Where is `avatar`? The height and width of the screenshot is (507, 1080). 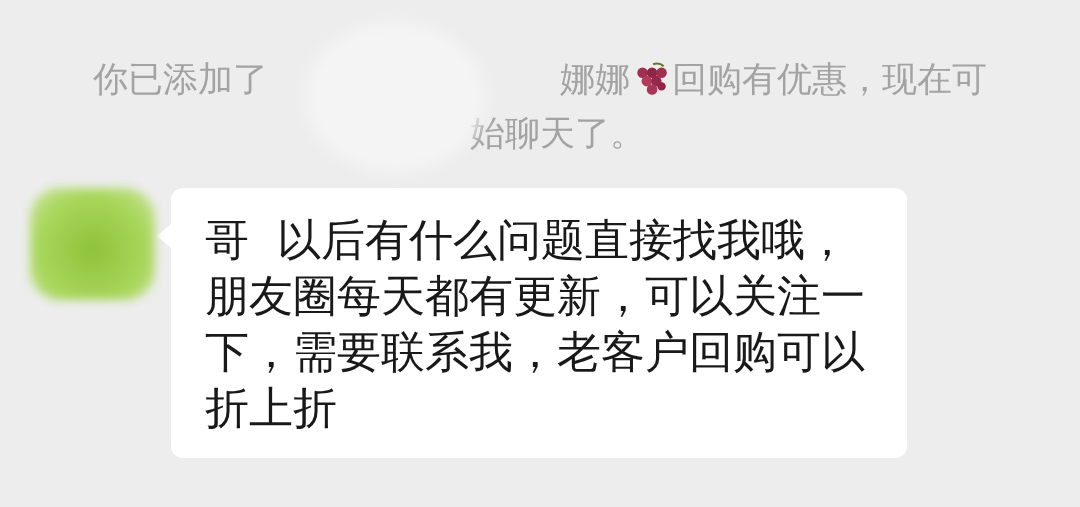
avatar is located at coordinates (92, 244).